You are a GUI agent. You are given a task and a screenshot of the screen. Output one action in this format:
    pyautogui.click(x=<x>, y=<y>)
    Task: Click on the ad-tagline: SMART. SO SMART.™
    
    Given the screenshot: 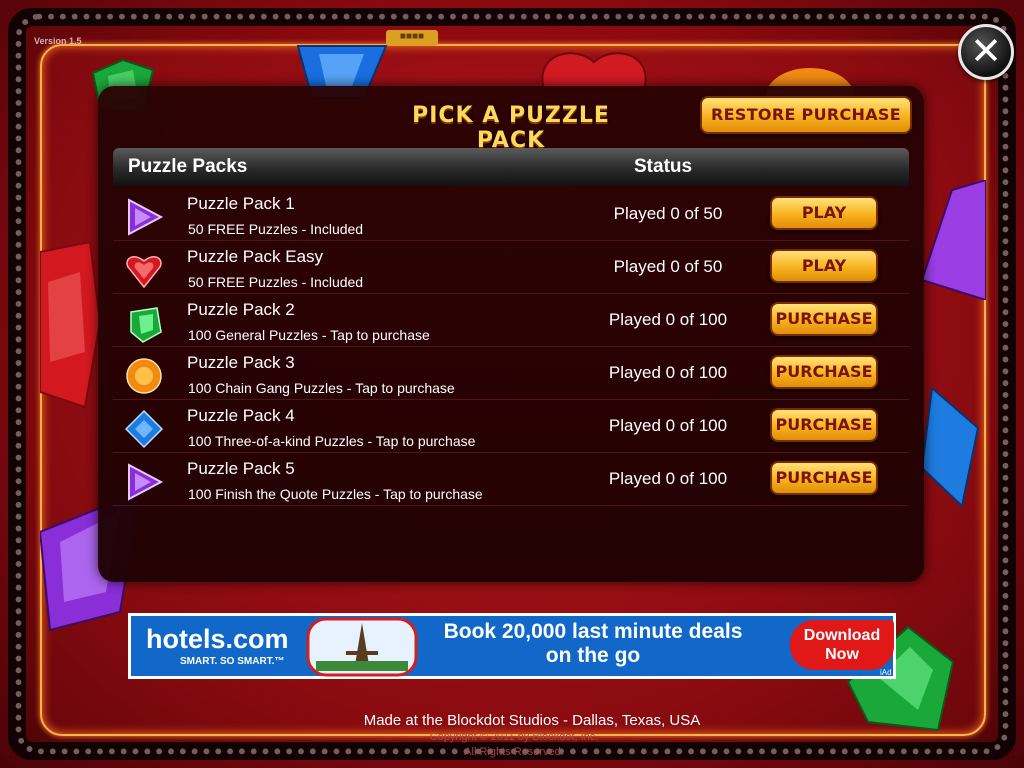 What is the action you would take?
    pyautogui.click(x=232, y=661)
    